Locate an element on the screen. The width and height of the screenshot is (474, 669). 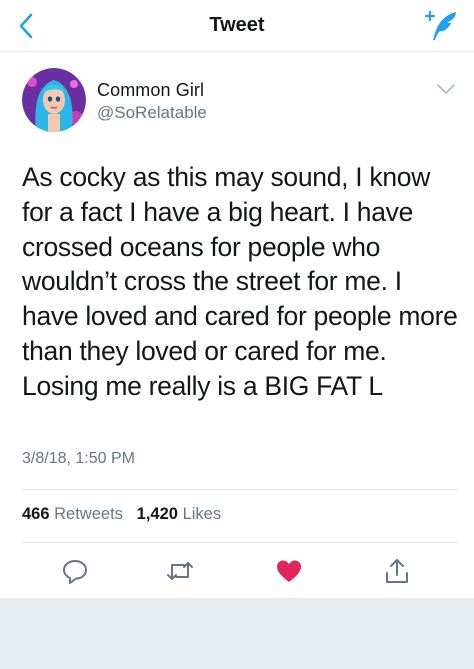
avatar is located at coordinates (54, 100).